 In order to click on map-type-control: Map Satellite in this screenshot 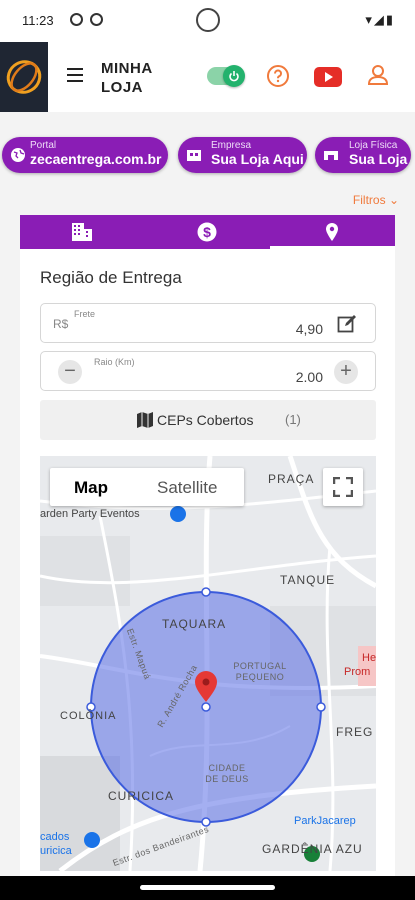, I will do `click(147, 487)`.